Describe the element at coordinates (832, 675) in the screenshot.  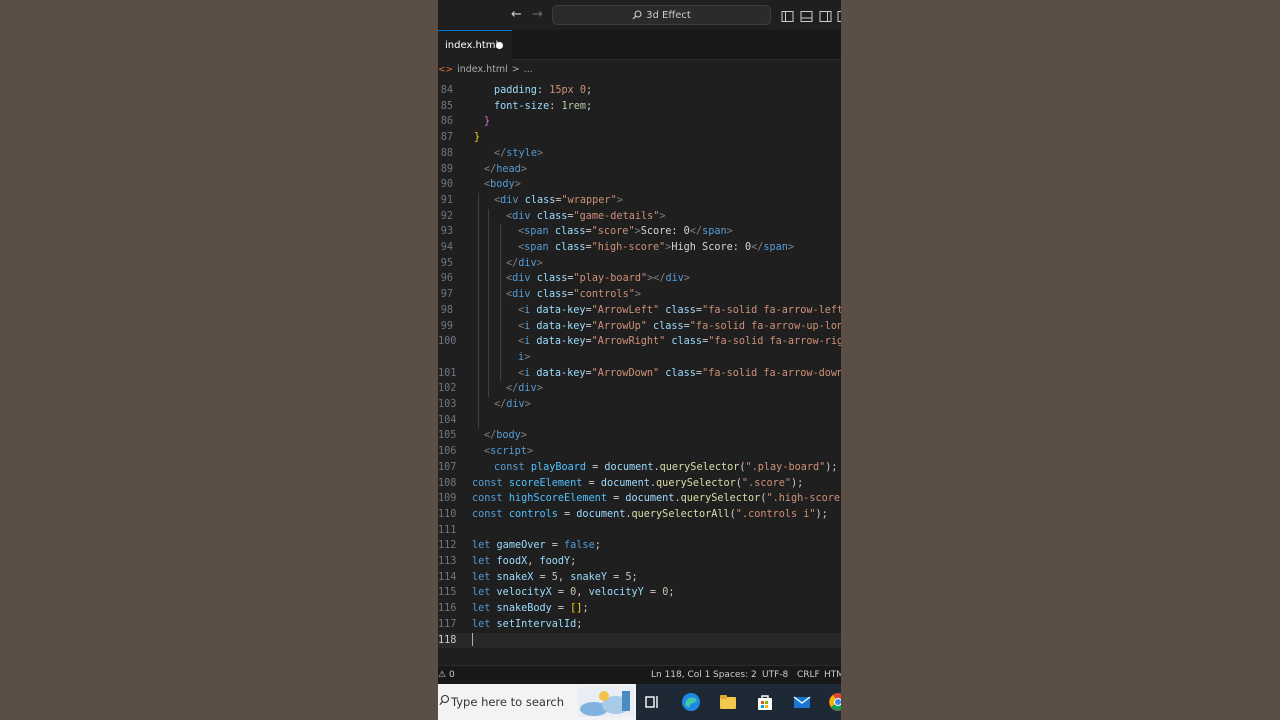
I see `language-mode: HTML` at that location.